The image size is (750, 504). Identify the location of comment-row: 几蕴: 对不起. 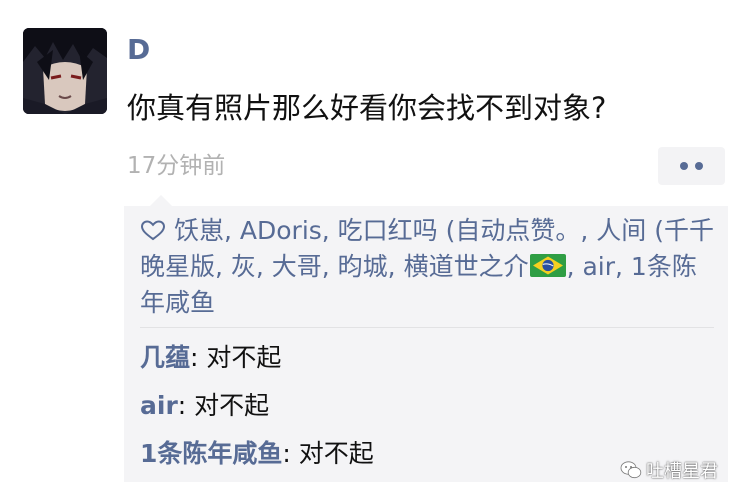
(427, 358).